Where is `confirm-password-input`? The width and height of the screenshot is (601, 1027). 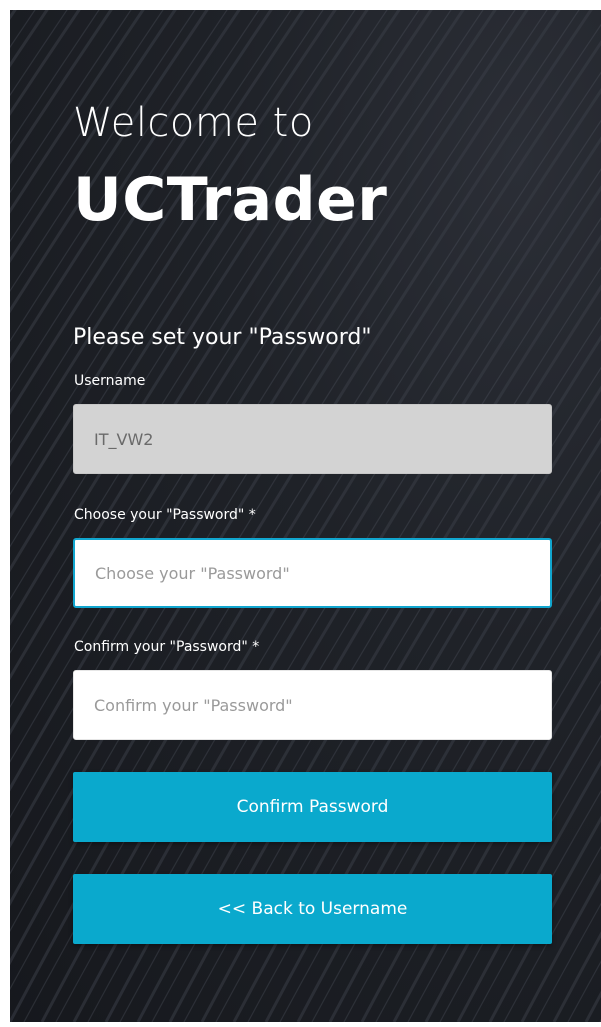
confirm-password-input is located at coordinates (322, 705).